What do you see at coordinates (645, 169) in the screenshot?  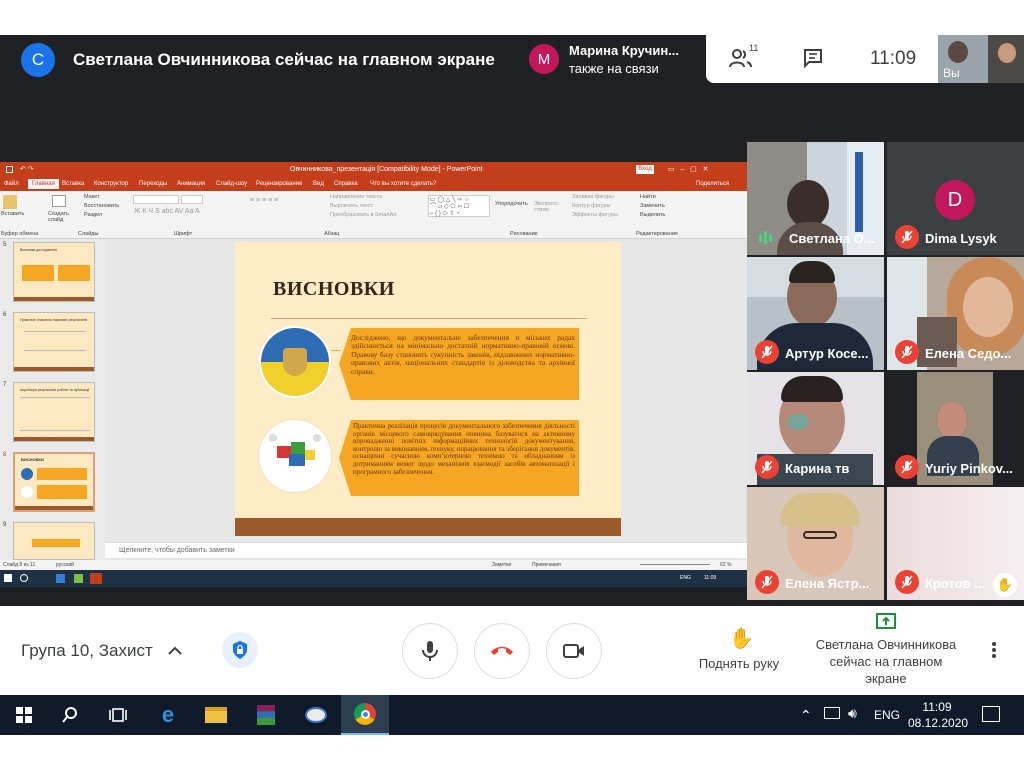 I see `signin-button: Вход` at bounding box center [645, 169].